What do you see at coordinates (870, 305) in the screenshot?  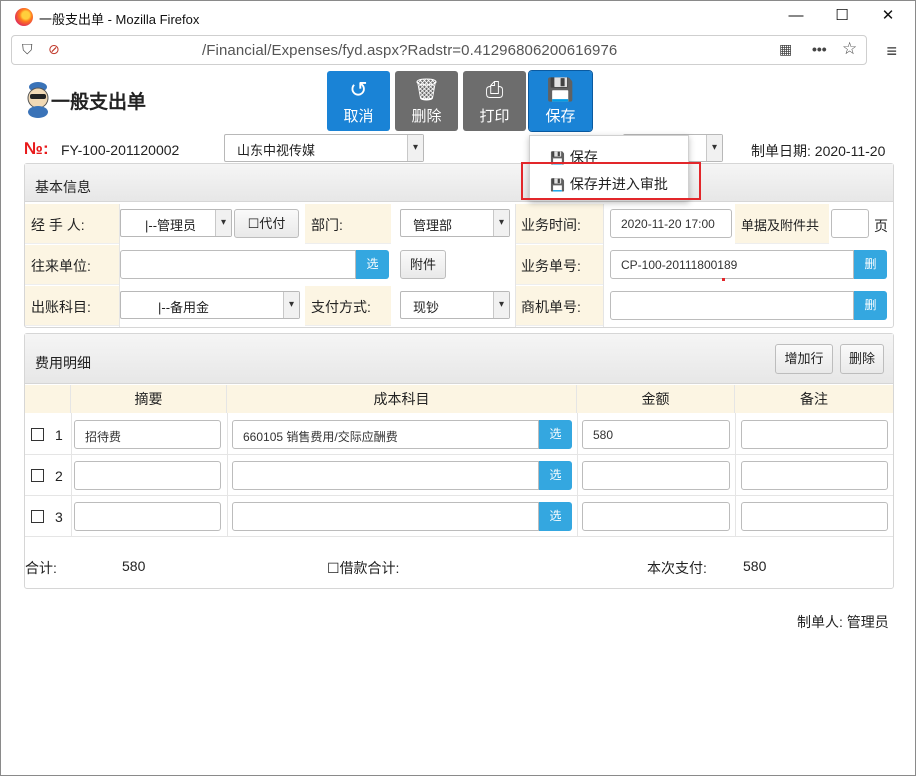 I see `opportunity-delete-button: 删` at bounding box center [870, 305].